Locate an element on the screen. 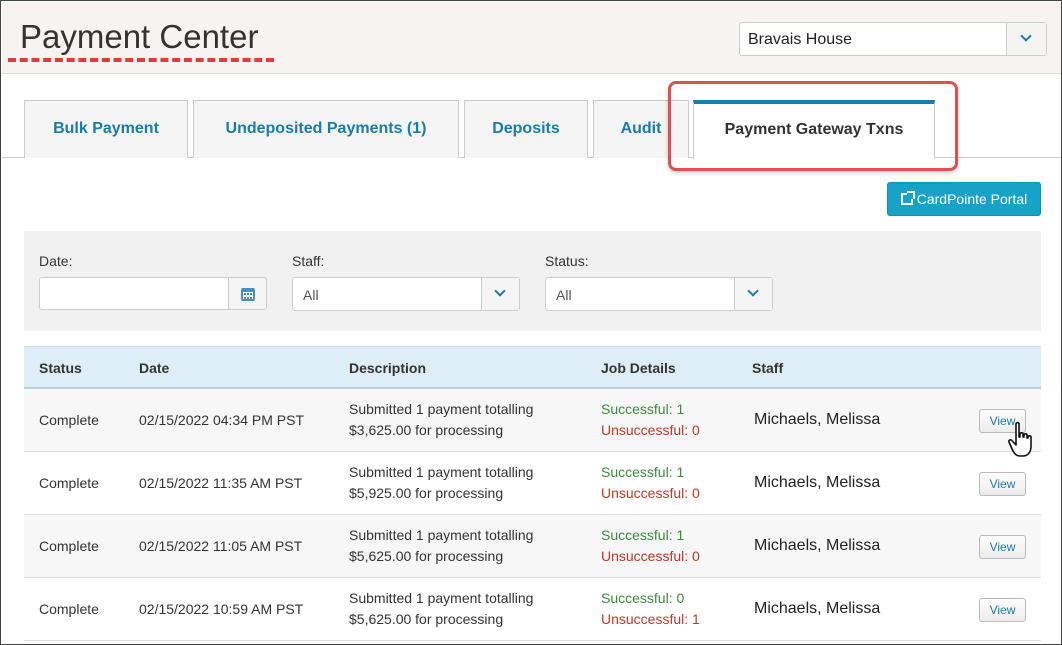 Image resolution: width=1062 pixels, height=645 pixels. column-header-job-details: Job Details is located at coordinates (638, 368).